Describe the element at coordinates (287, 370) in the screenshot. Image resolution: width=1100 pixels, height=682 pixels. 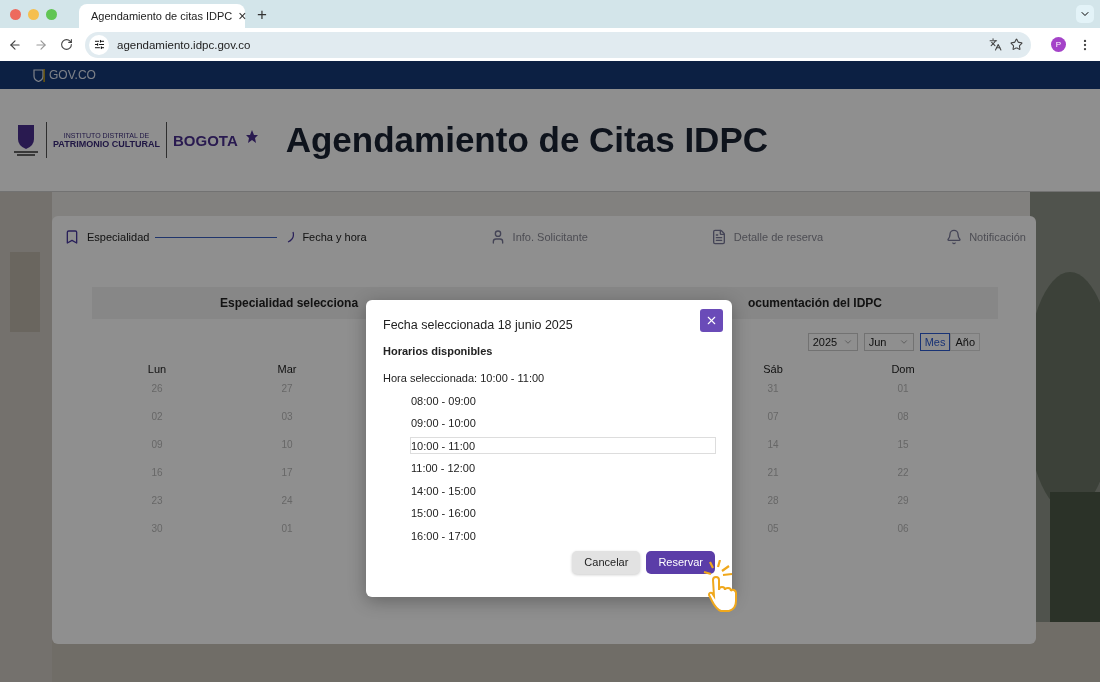
I see `weekday-header: Mar` at that location.